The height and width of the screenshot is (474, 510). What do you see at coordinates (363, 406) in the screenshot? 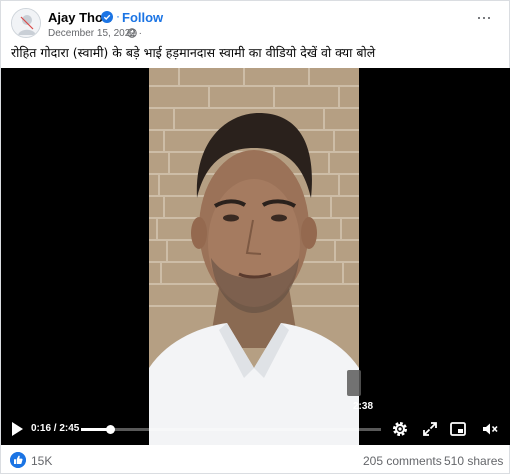
I see `hover-time-label: 2:38` at bounding box center [363, 406].